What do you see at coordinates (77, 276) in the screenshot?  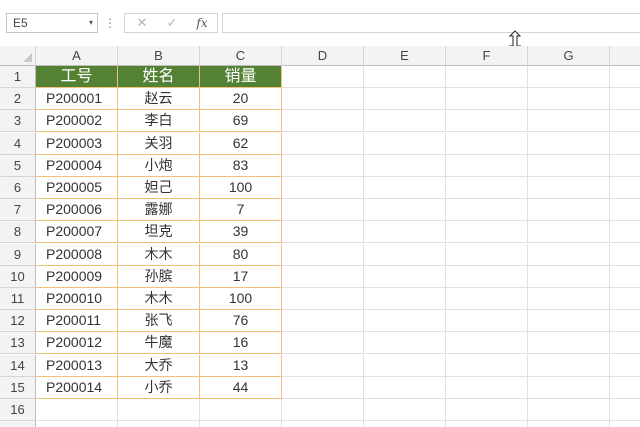 I see `table-cell: P200009` at bounding box center [77, 276].